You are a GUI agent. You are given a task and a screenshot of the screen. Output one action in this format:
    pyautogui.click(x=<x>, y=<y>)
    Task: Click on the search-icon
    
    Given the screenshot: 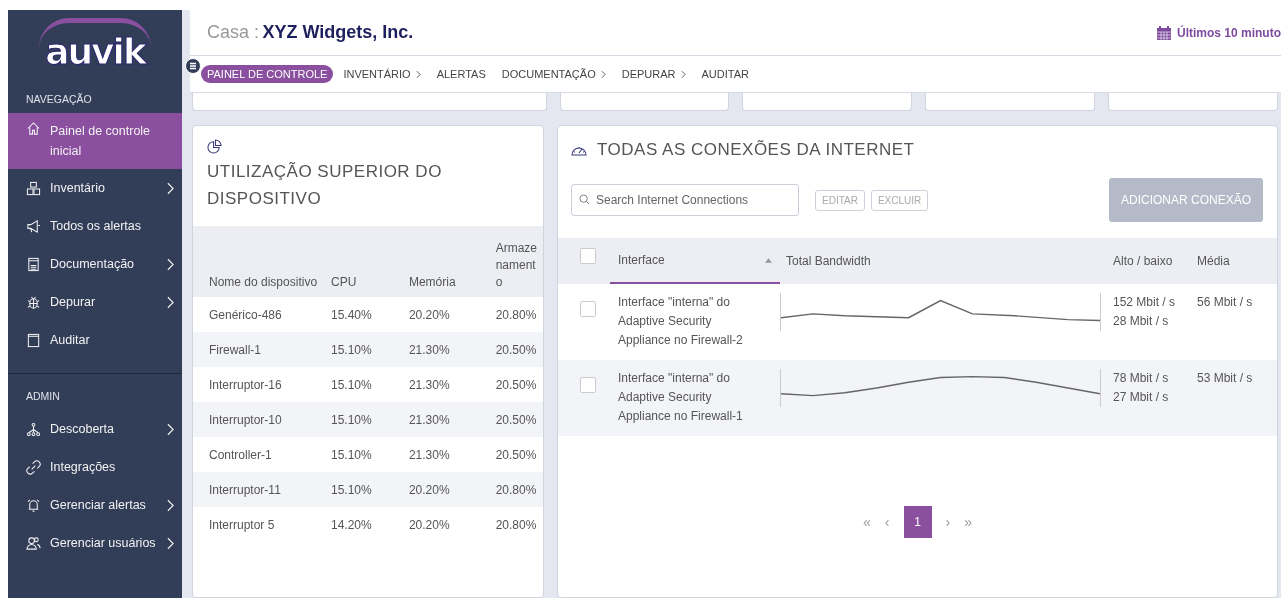 What is the action you would take?
    pyautogui.click(x=584, y=199)
    